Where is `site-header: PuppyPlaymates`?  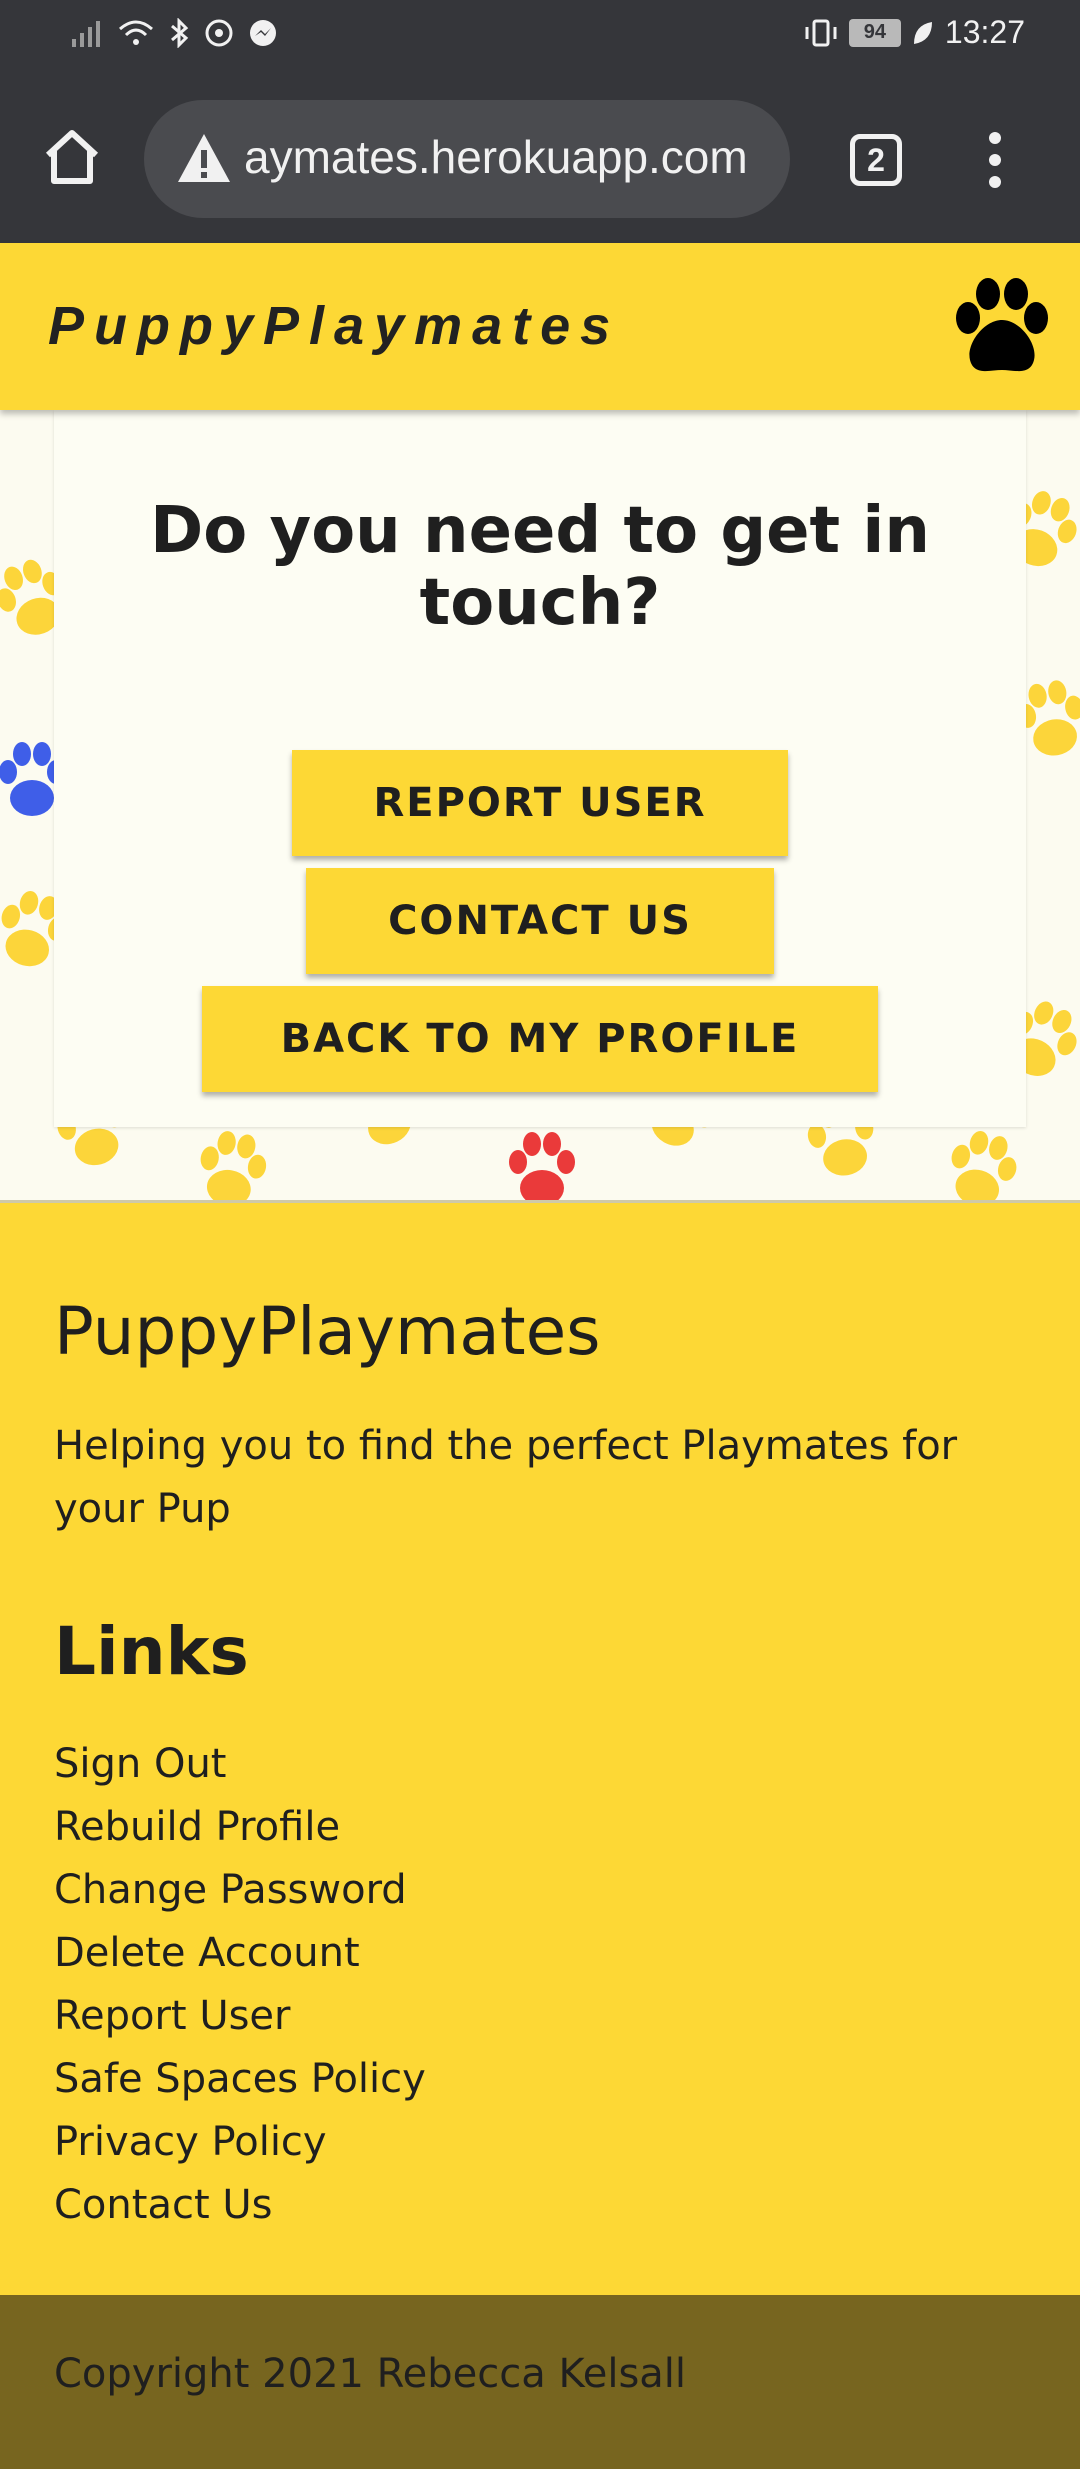 site-header: PuppyPlaymates is located at coordinates (540, 326).